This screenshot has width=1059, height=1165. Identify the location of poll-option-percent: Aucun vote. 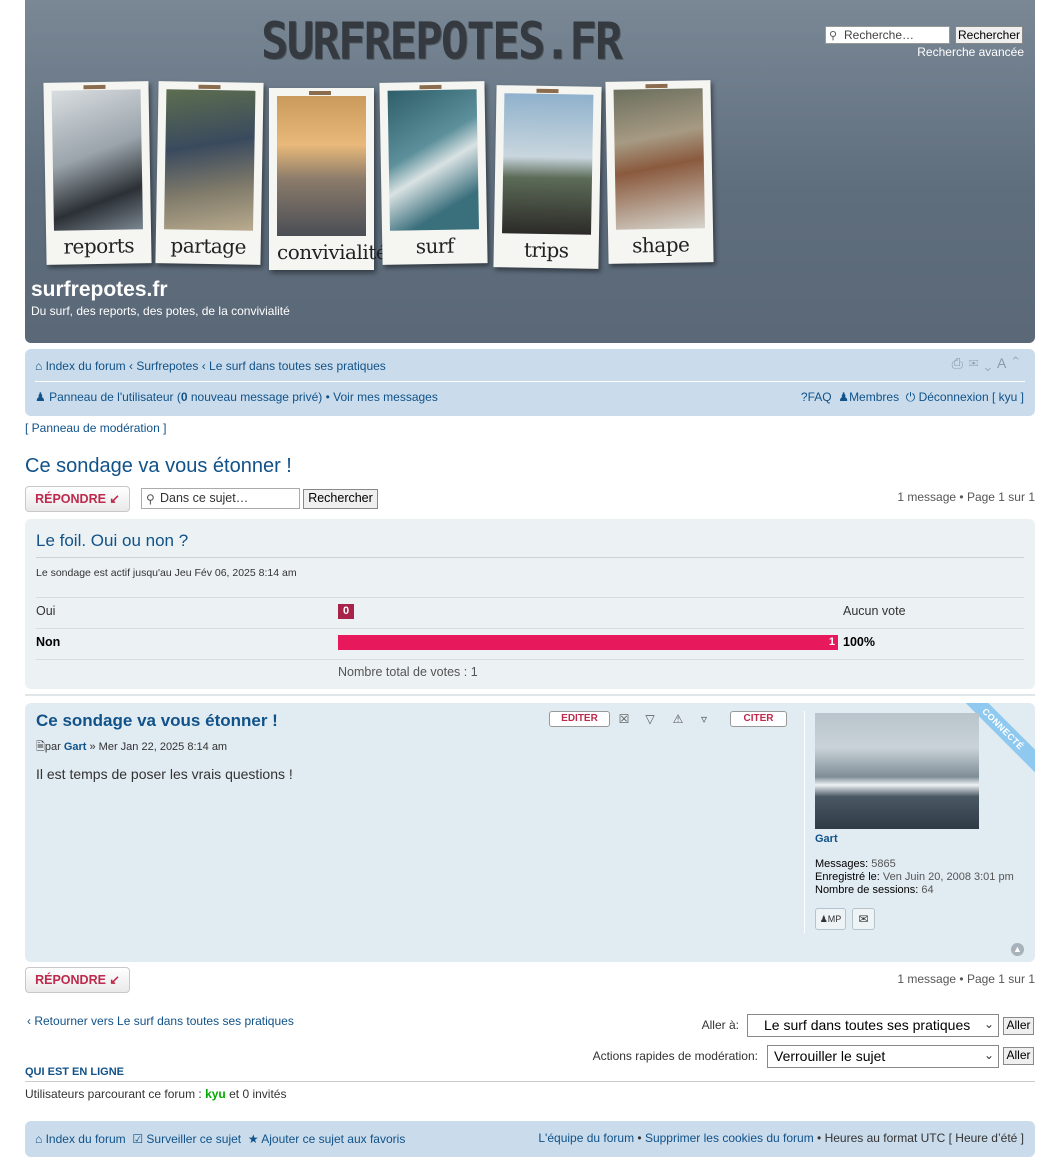
(874, 611).